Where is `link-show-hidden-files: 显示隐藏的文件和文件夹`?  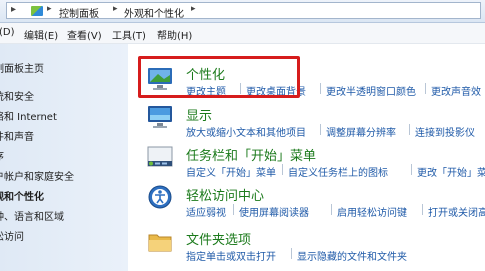
link-show-hidden-files: 显示隐藏的文件和文件夹 is located at coordinates (352, 255).